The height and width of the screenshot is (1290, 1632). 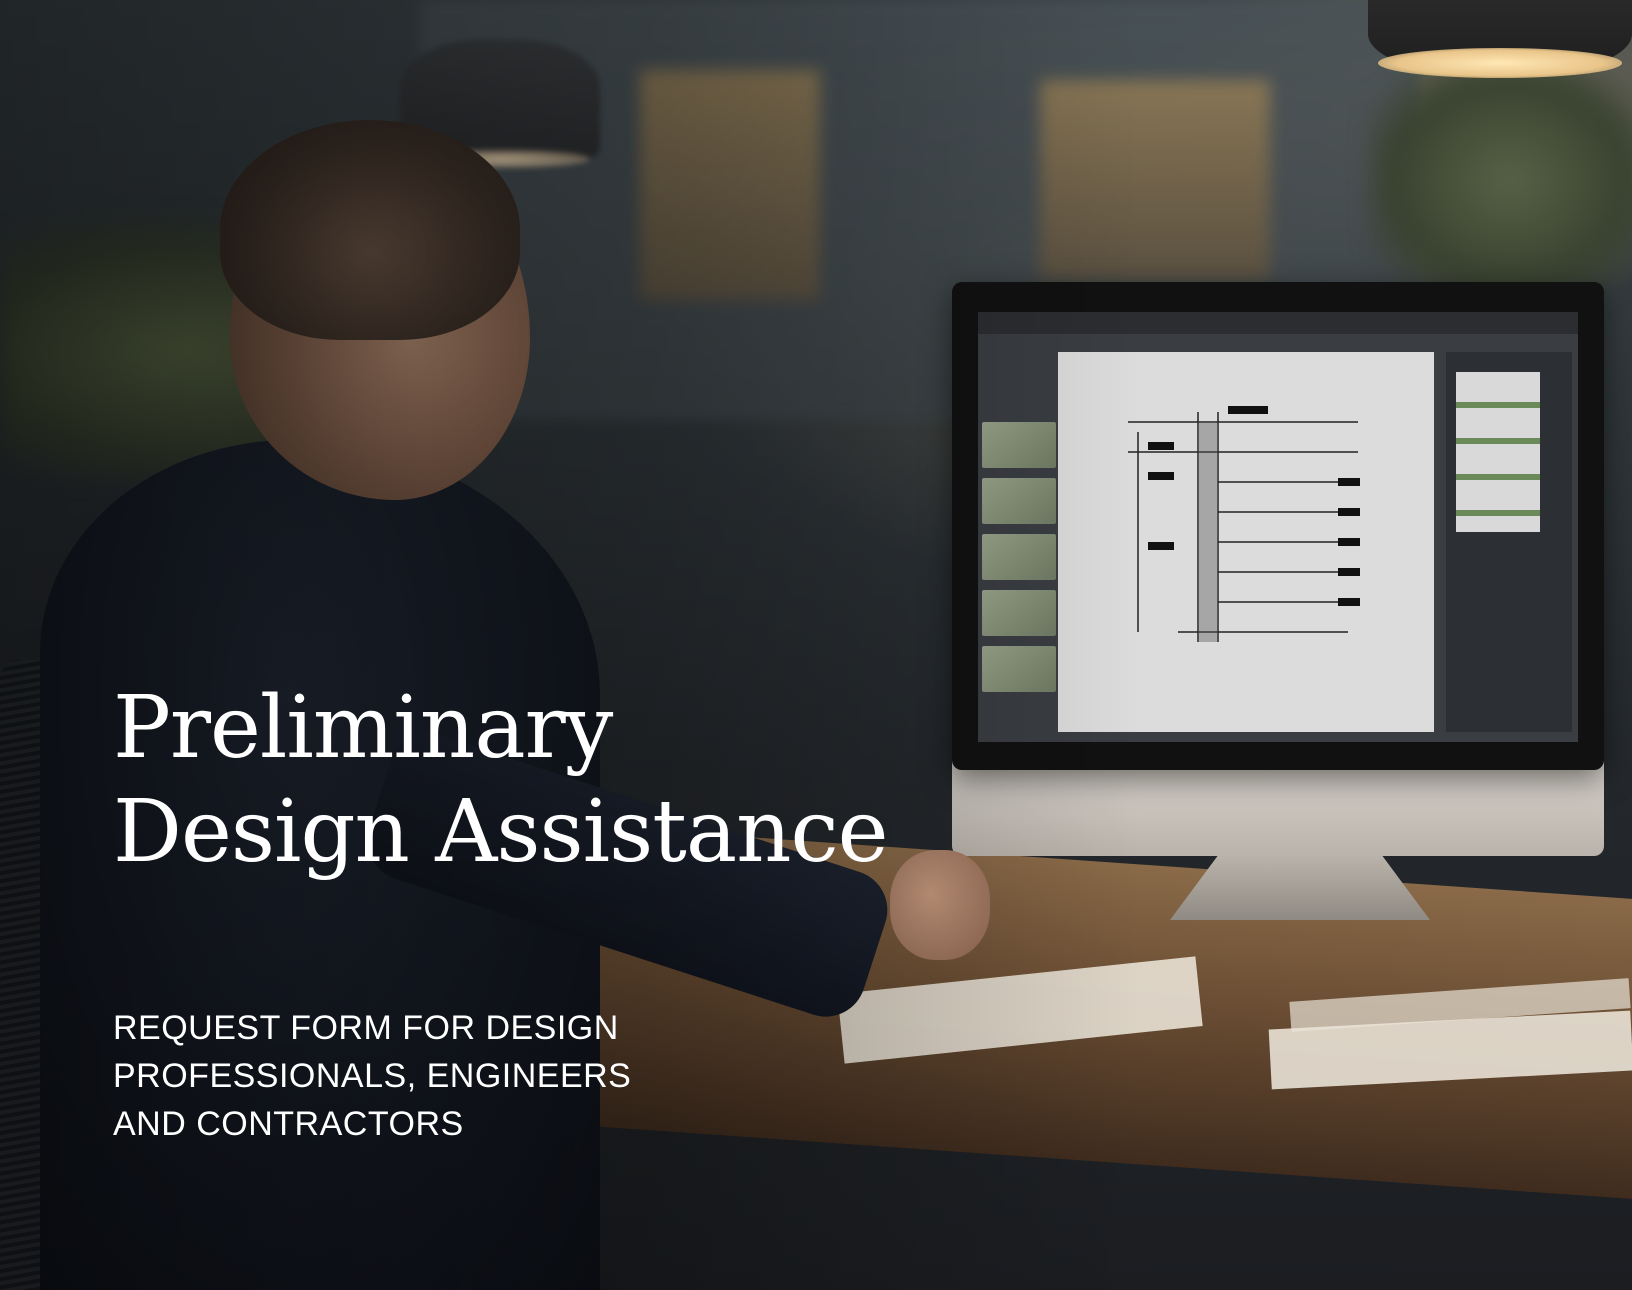 I want to click on person-hair, so click(x=370, y=230).